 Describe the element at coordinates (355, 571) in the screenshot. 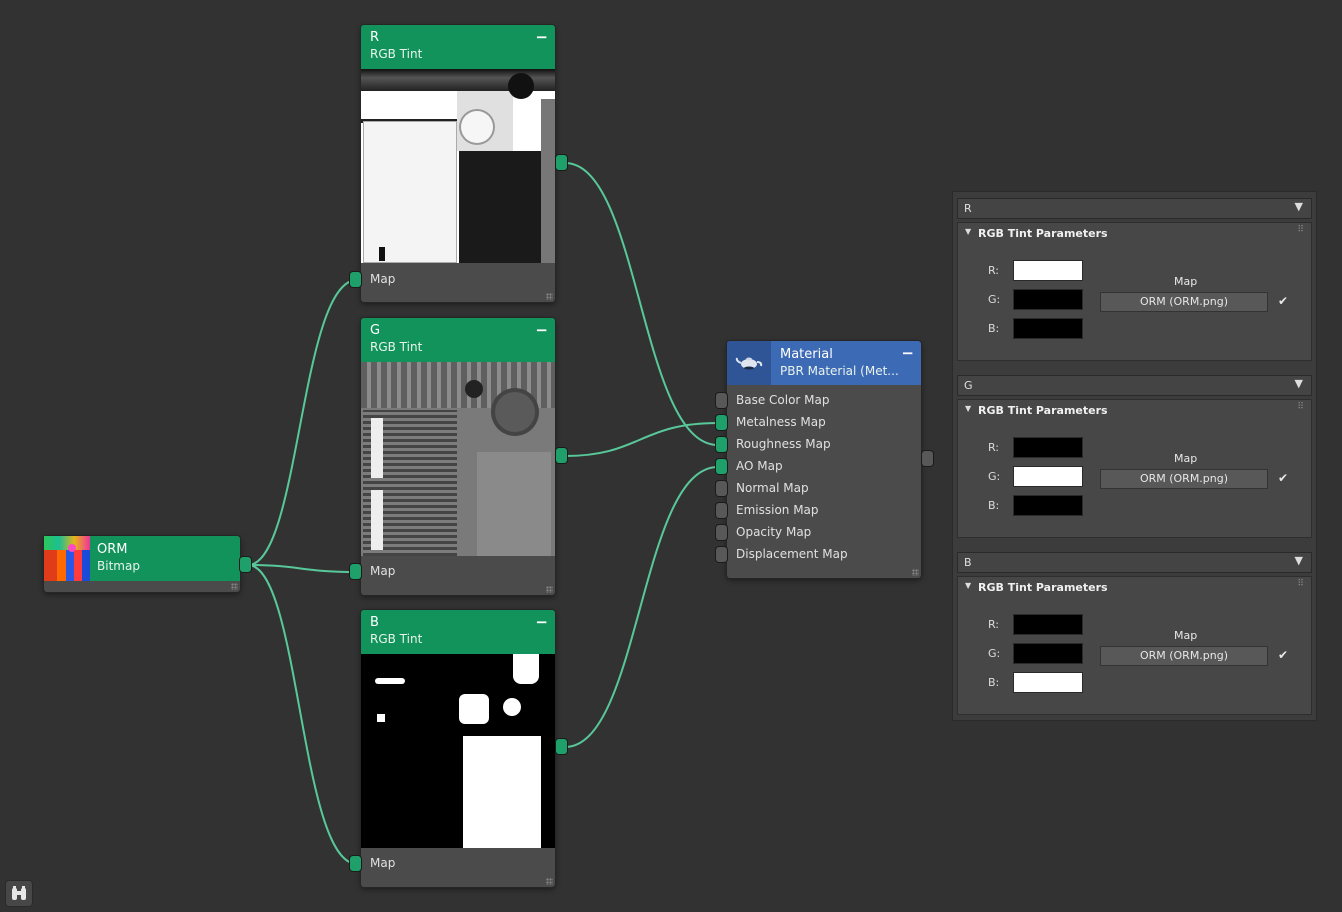

I see `g-map-input-socket` at that location.